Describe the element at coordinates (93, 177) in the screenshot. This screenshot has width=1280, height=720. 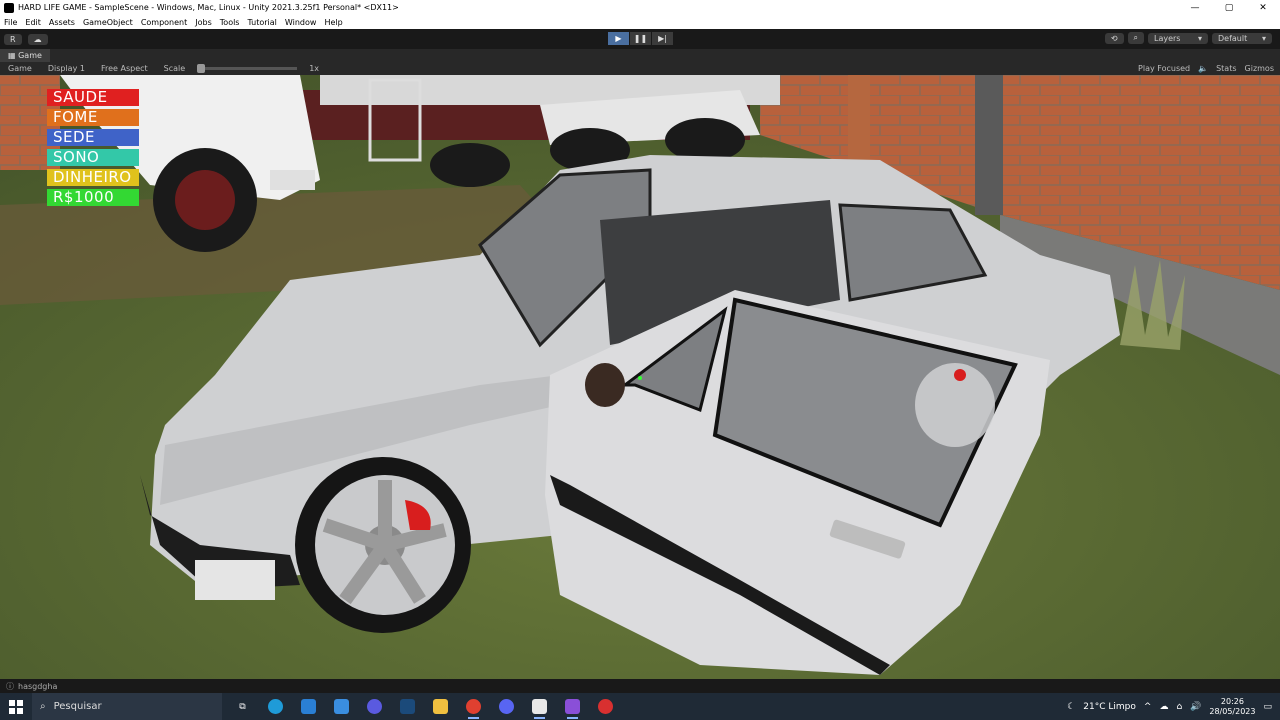
I see `hud-money-label: DINHEIRO` at that location.